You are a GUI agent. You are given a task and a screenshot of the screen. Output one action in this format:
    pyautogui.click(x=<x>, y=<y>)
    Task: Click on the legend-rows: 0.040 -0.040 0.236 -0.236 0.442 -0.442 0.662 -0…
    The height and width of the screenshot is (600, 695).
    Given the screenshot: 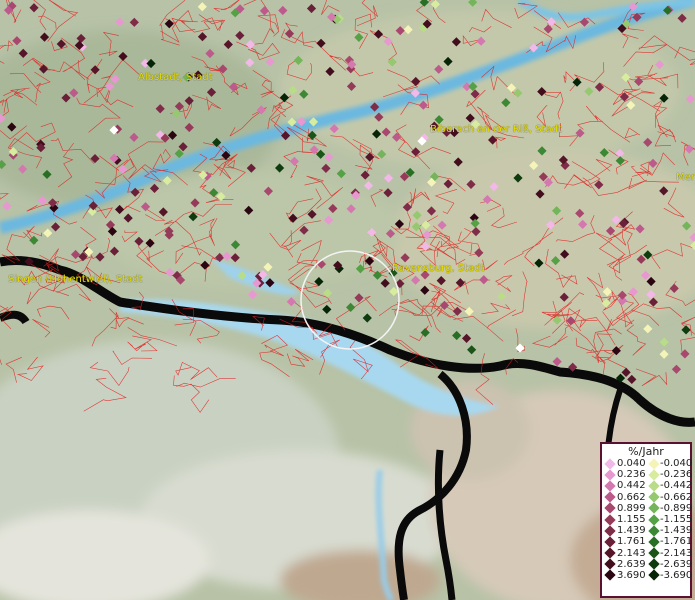 What is the action you would take?
    pyautogui.click(x=647, y=519)
    